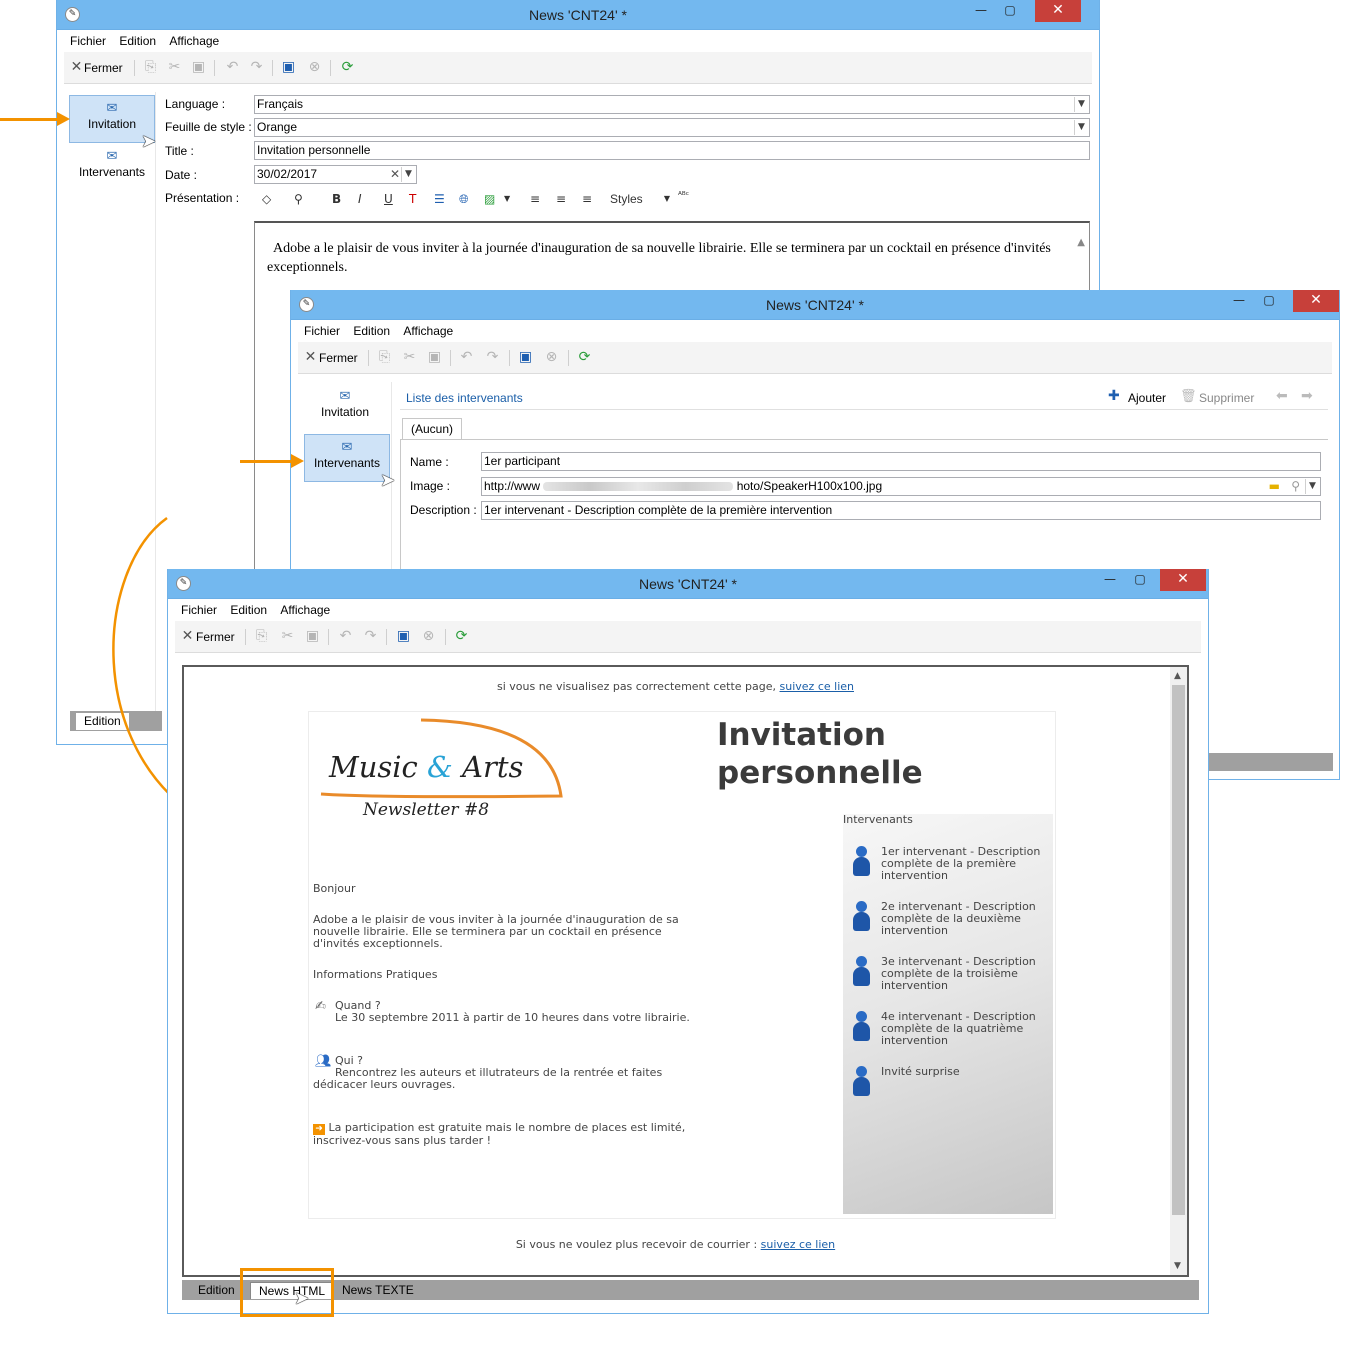  What do you see at coordinates (1188, 396) in the screenshot?
I see `trash-icon: 🗑︎` at bounding box center [1188, 396].